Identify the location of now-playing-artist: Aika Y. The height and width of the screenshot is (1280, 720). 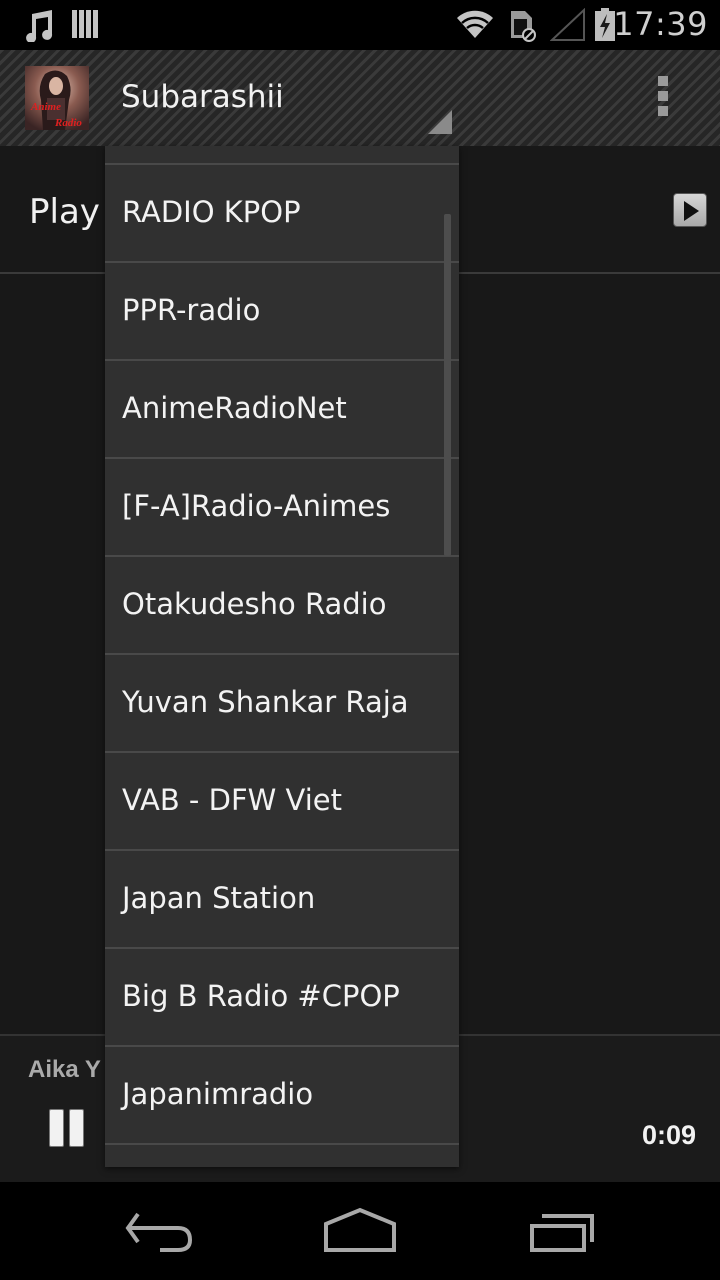
(64, 1069).